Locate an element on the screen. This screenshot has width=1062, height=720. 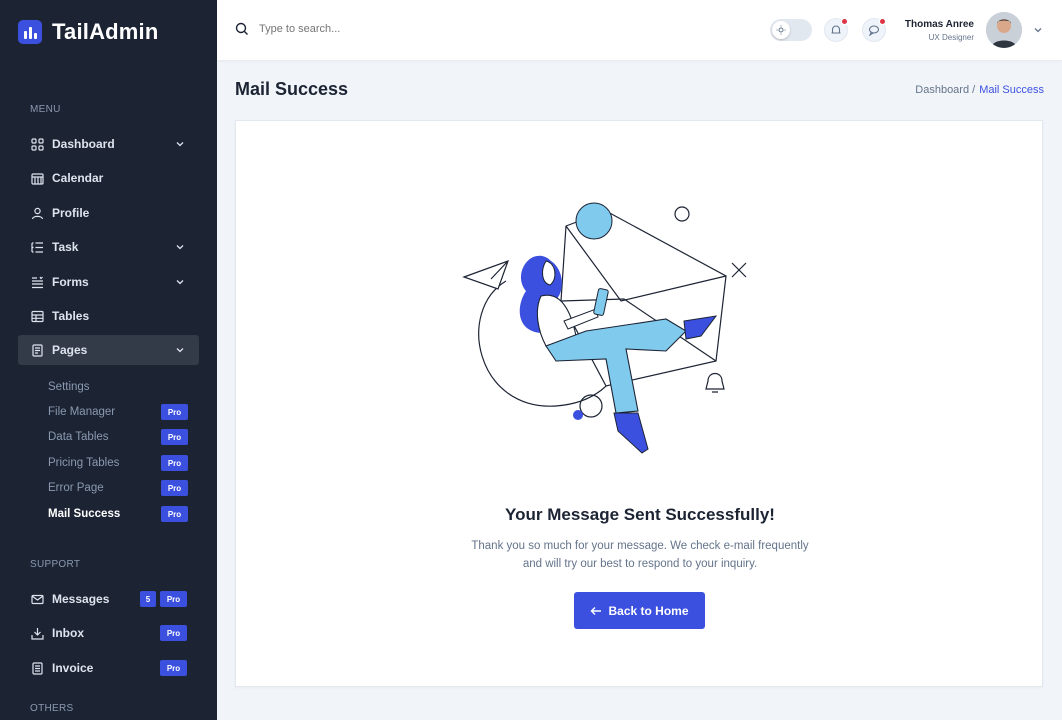
sidebar-subitem-label: Error Page is located at coordinates (76, 488).